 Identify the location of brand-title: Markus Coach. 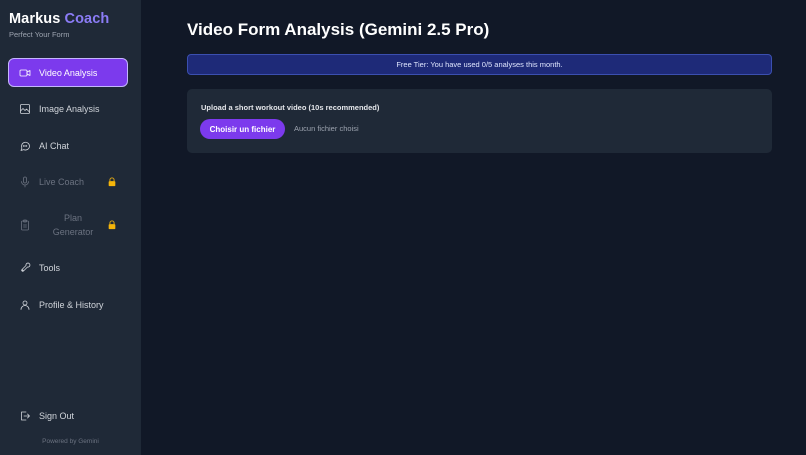
(59, 19).